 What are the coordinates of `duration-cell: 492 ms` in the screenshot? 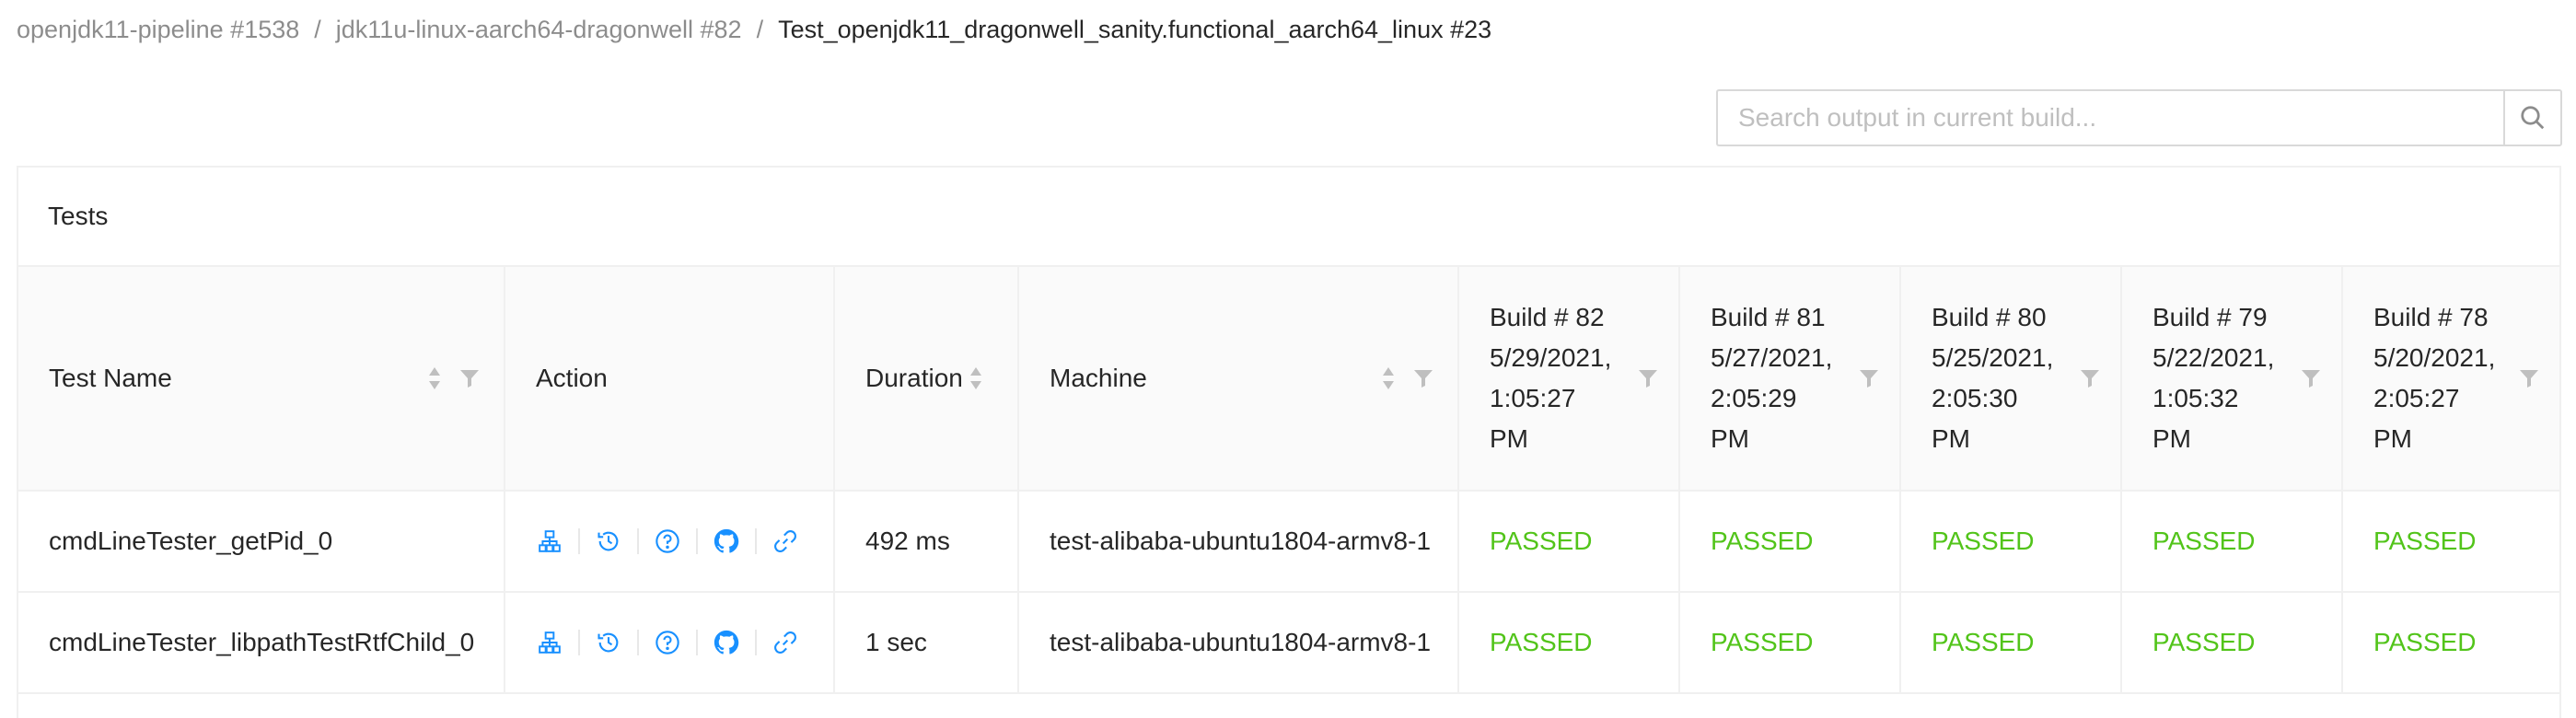 It's located at (907, 541).